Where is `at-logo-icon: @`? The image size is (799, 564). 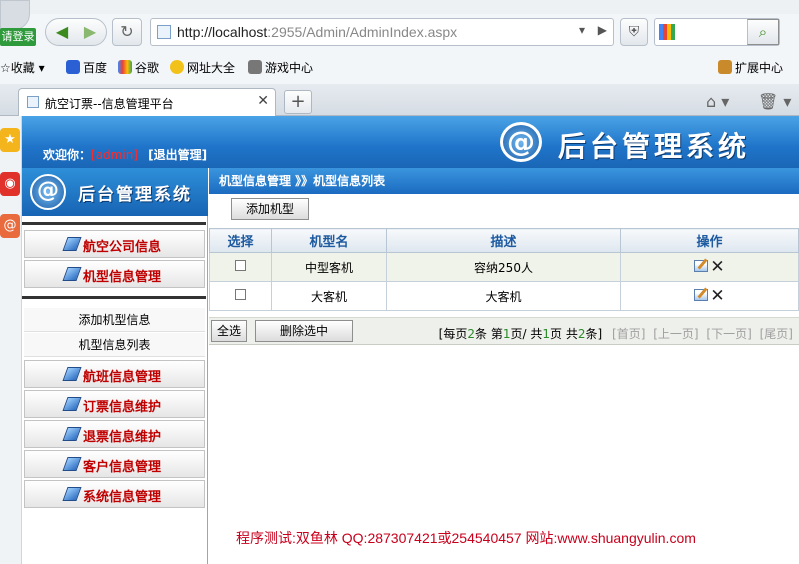
at-logo-icon: @ is located at coordinates (521, 142).